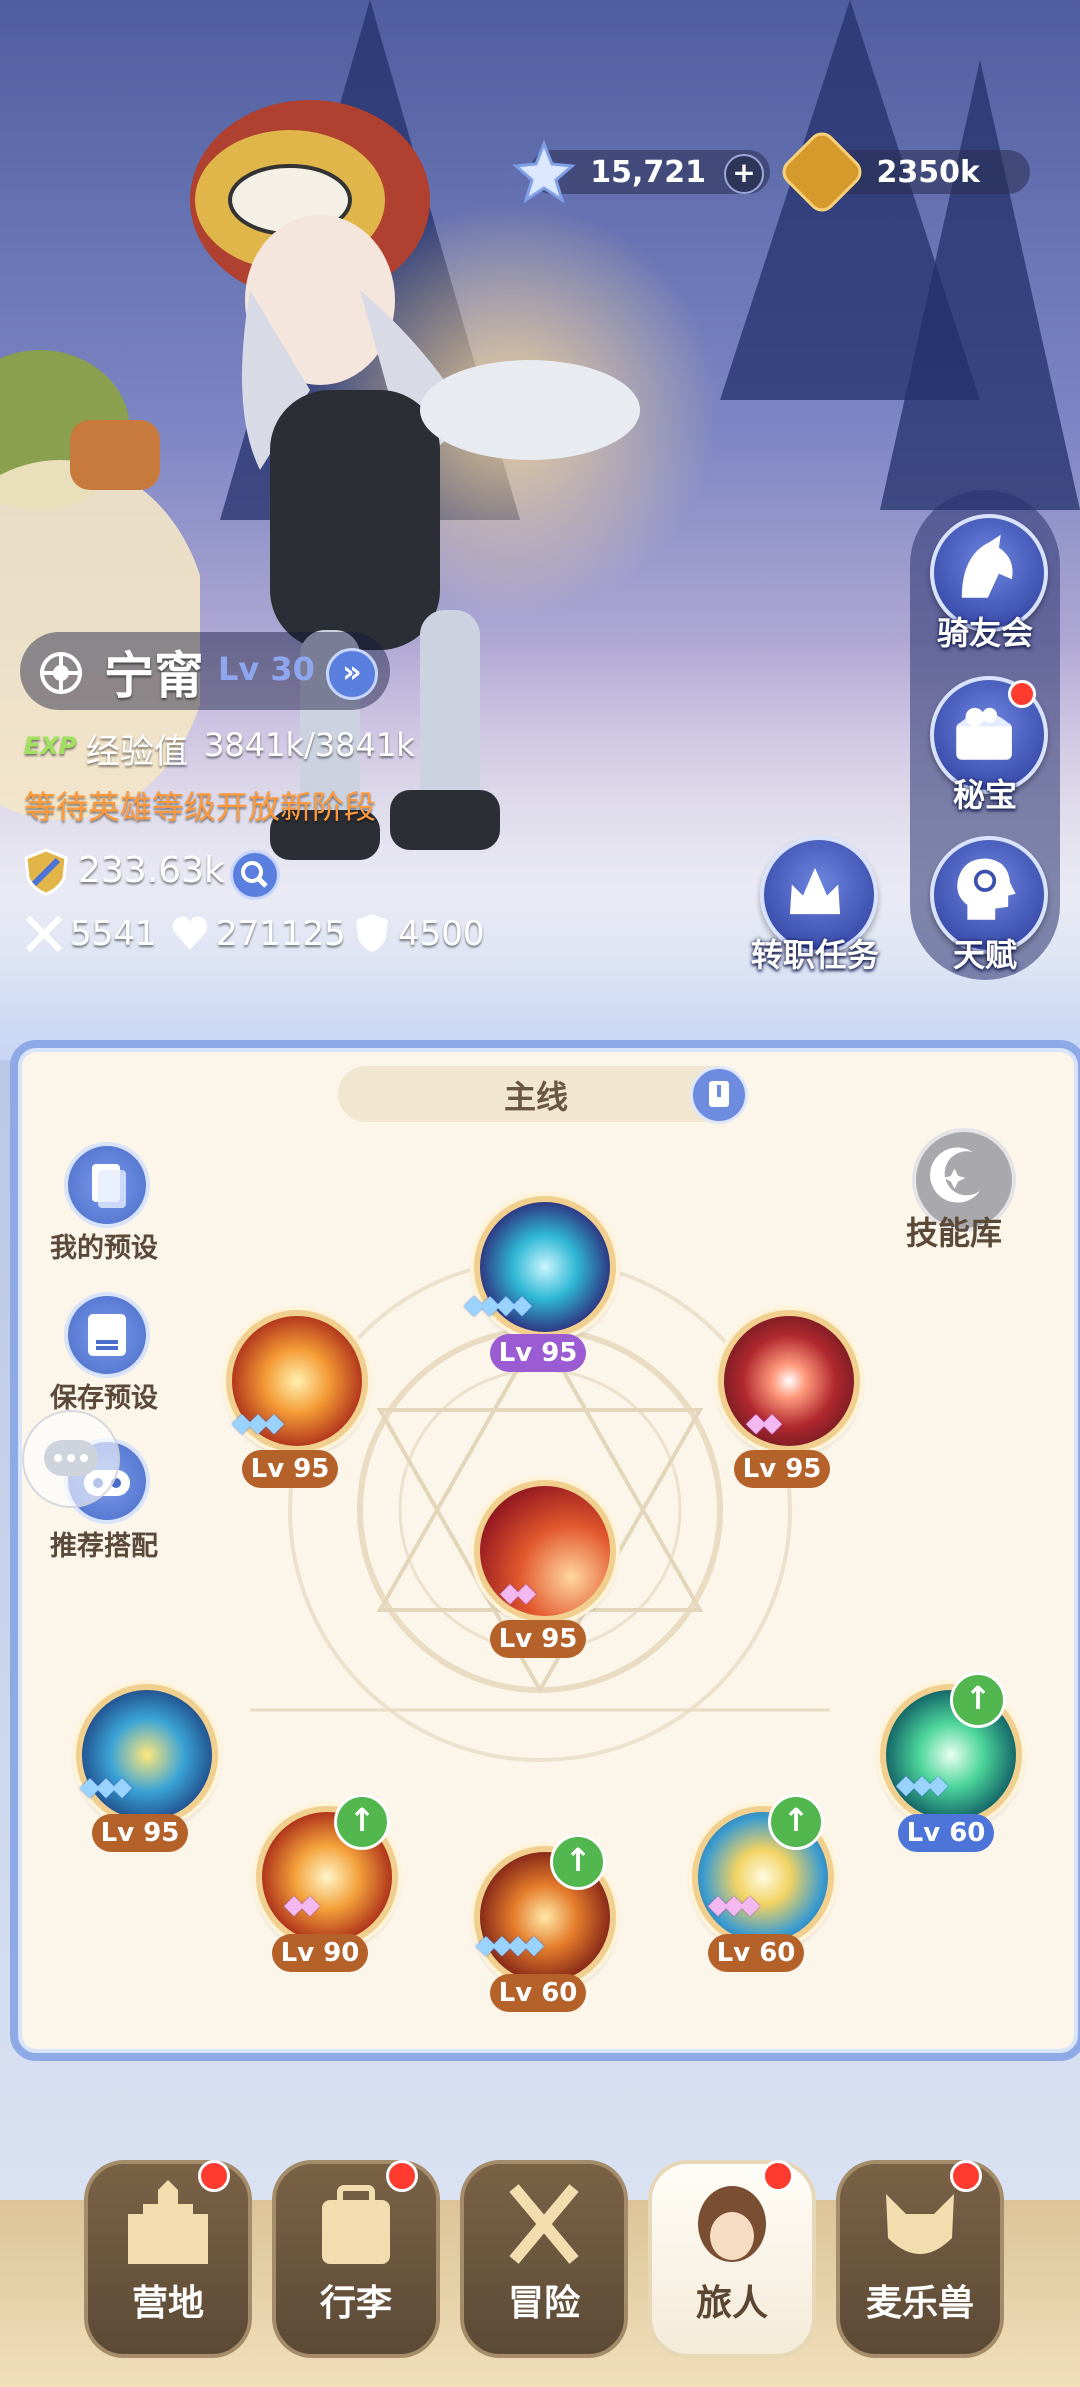 The image size is (1080, 2387). Describe the element at coordinates (538, 1993) in the screenshot. I see `skill-8-level: Lv 60` at that location.